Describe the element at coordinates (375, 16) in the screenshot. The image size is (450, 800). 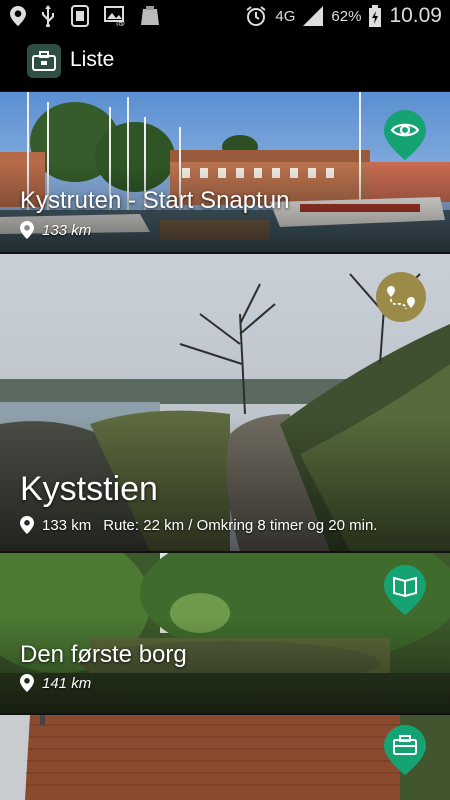
I see `battery-icon` at that location.